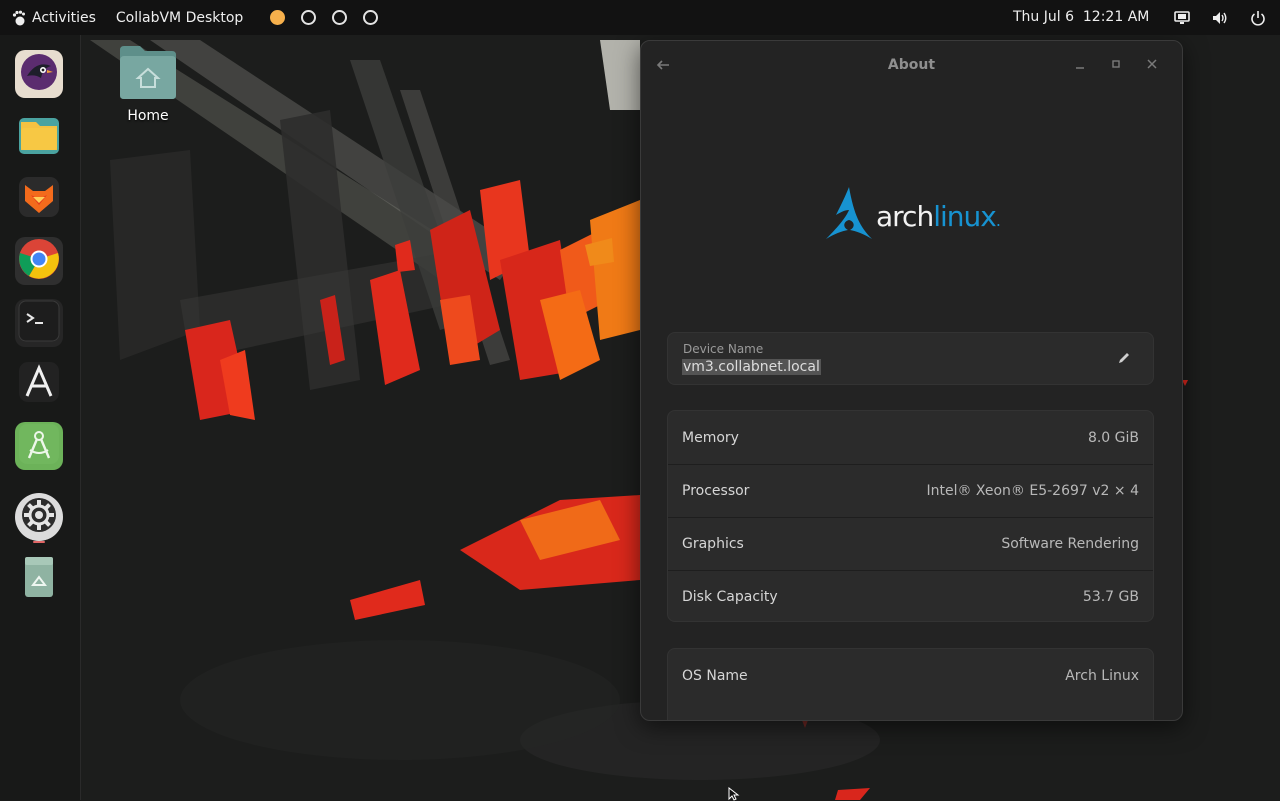  Describe the element at coordinates (723, 349) in the screenshot. I see `device-name-label: Device Name` at that location.